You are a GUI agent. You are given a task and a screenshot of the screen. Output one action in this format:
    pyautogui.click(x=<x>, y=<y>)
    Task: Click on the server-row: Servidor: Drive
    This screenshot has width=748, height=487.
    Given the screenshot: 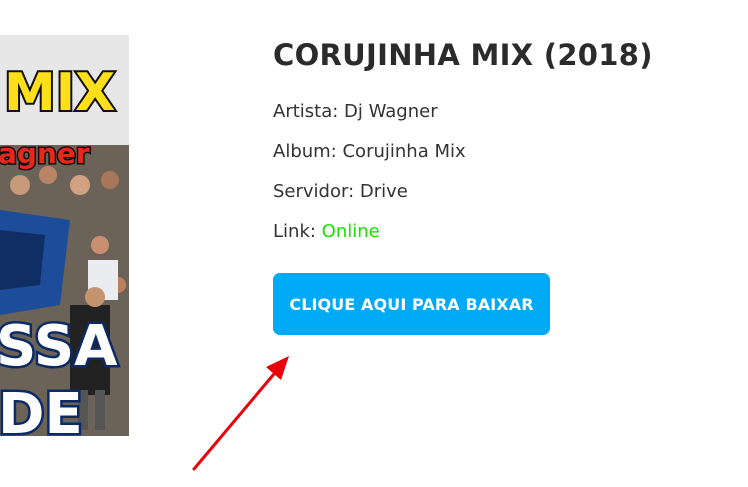 What is the action you would take?
    pyautogui.click(x=503, y=192)
    